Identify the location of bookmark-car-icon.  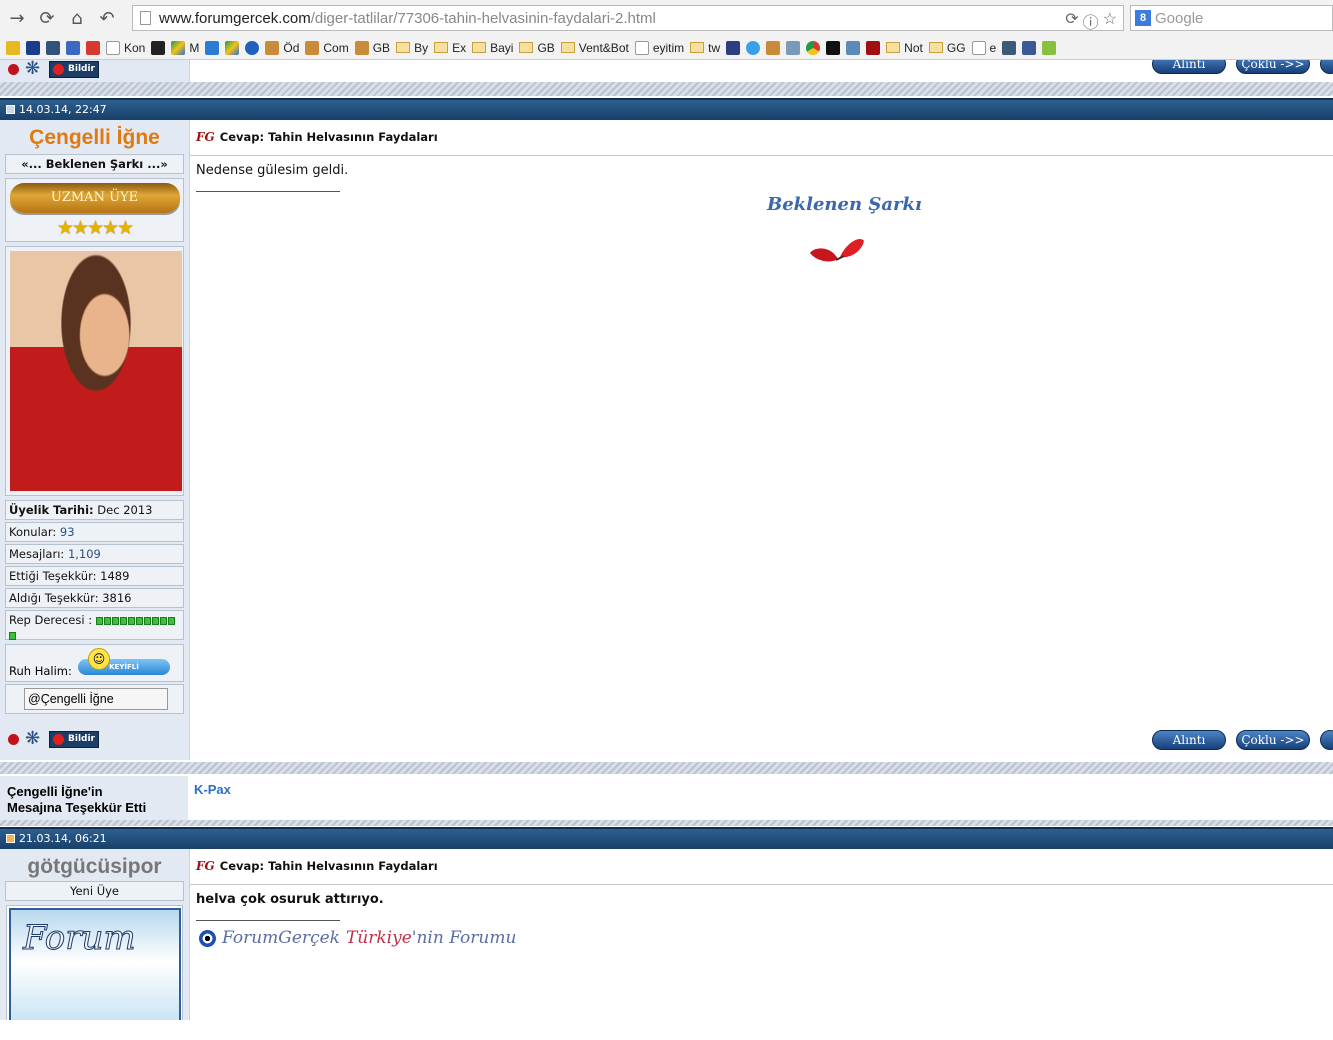
(1009, 47).